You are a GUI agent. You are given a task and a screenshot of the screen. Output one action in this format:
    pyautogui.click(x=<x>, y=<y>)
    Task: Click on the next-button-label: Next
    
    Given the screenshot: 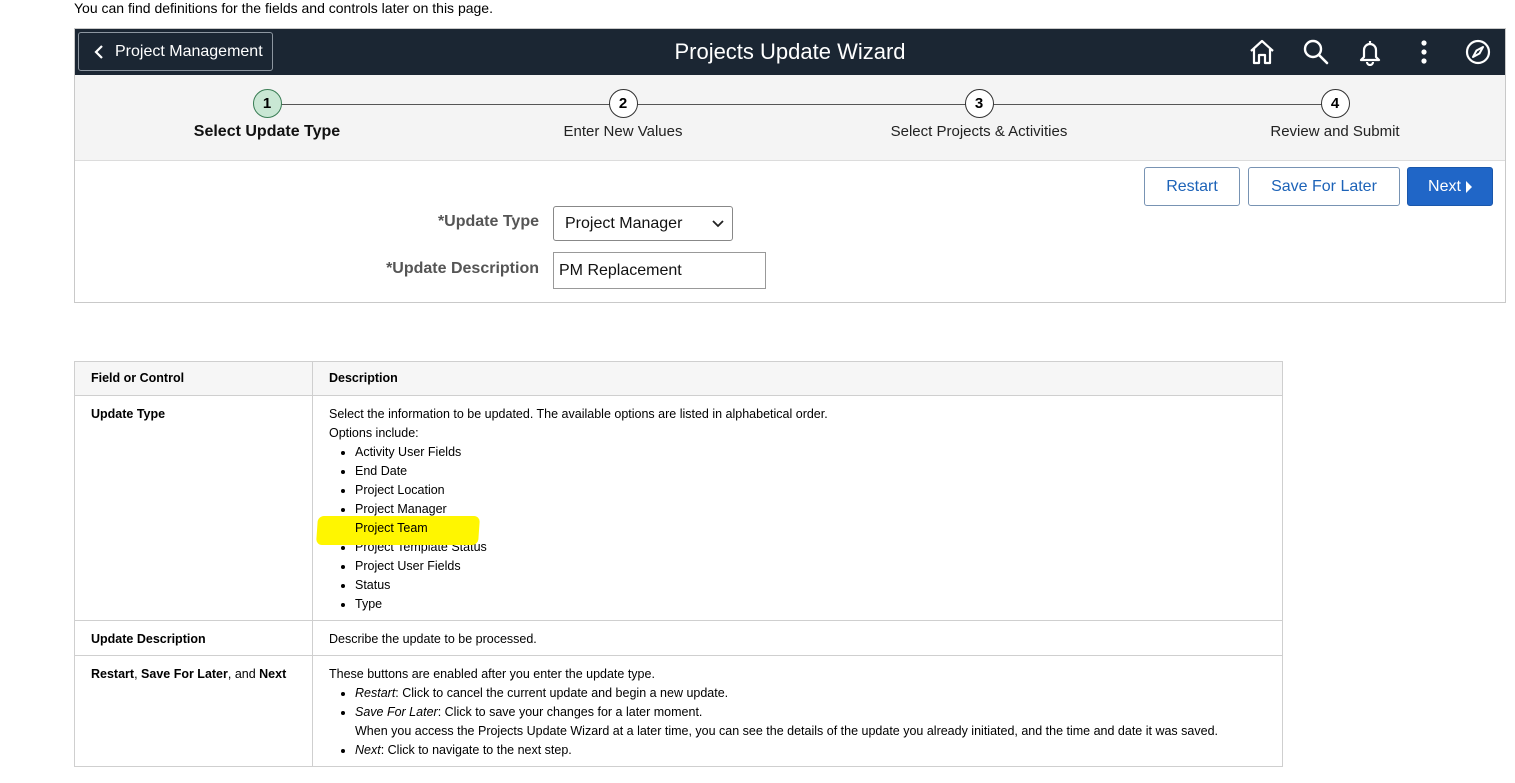 What is the action you would take?
    pyautogui.click(x=1444, y=186)
    